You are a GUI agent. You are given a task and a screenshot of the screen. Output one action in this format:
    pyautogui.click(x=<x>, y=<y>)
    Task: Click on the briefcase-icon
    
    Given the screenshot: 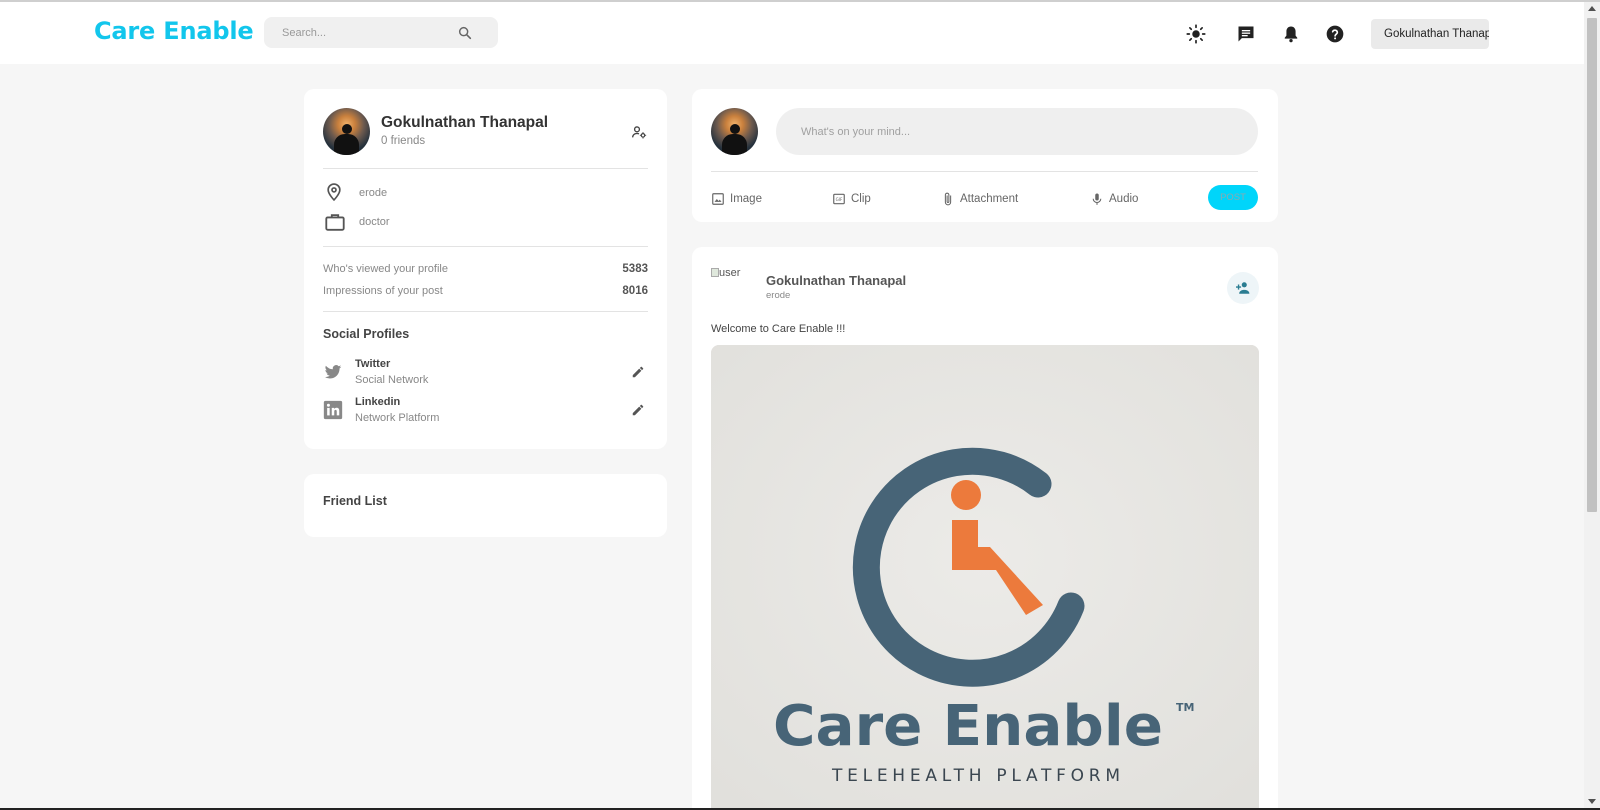 What is the action you would take?
    pyautogui.click(x=335, y=222)
    